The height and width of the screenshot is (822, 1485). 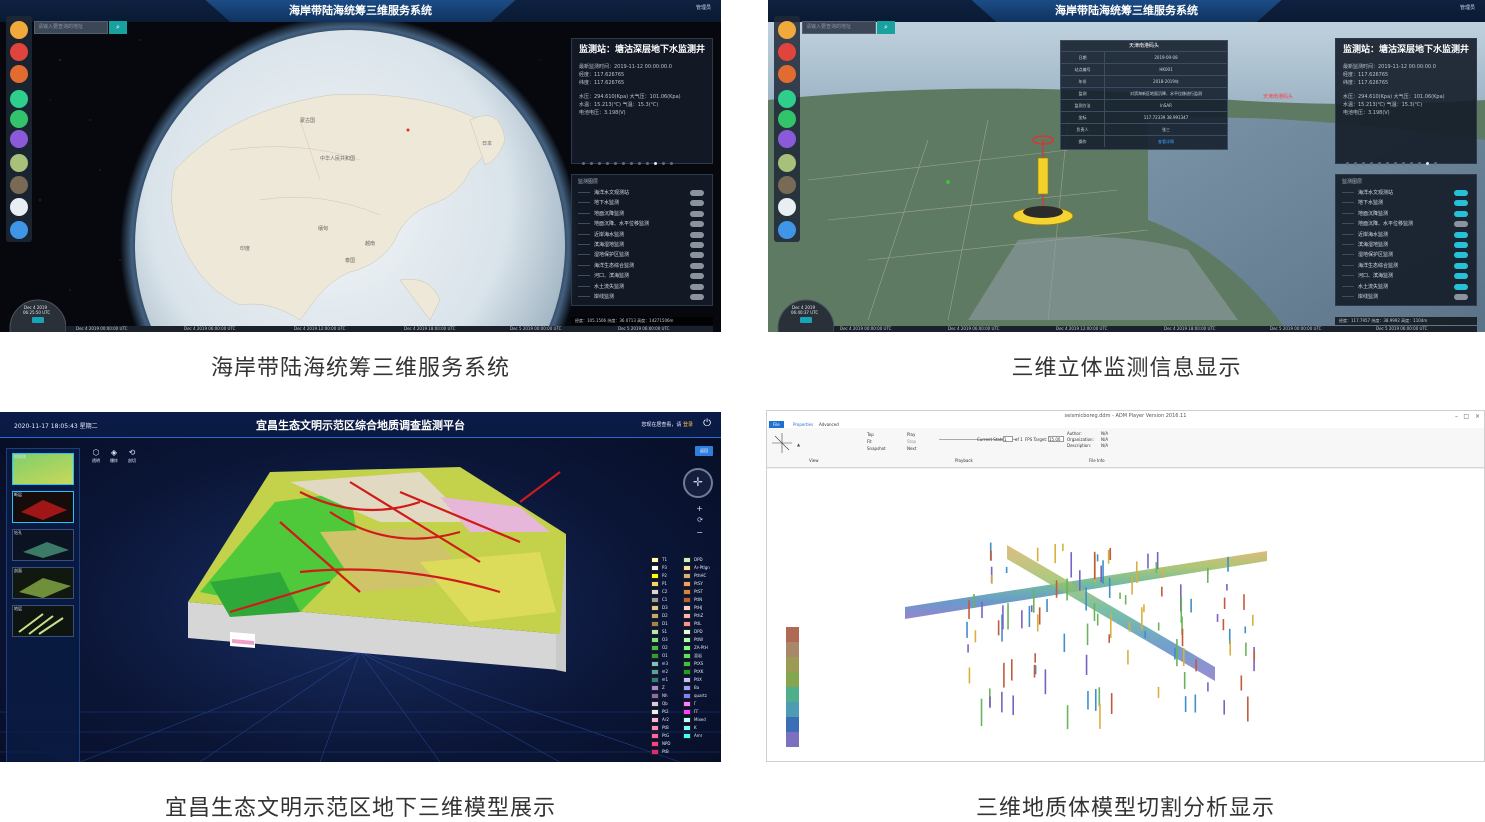 I want to click on ribbon-snapshot: Snapshot, so click(x=876, y=448).